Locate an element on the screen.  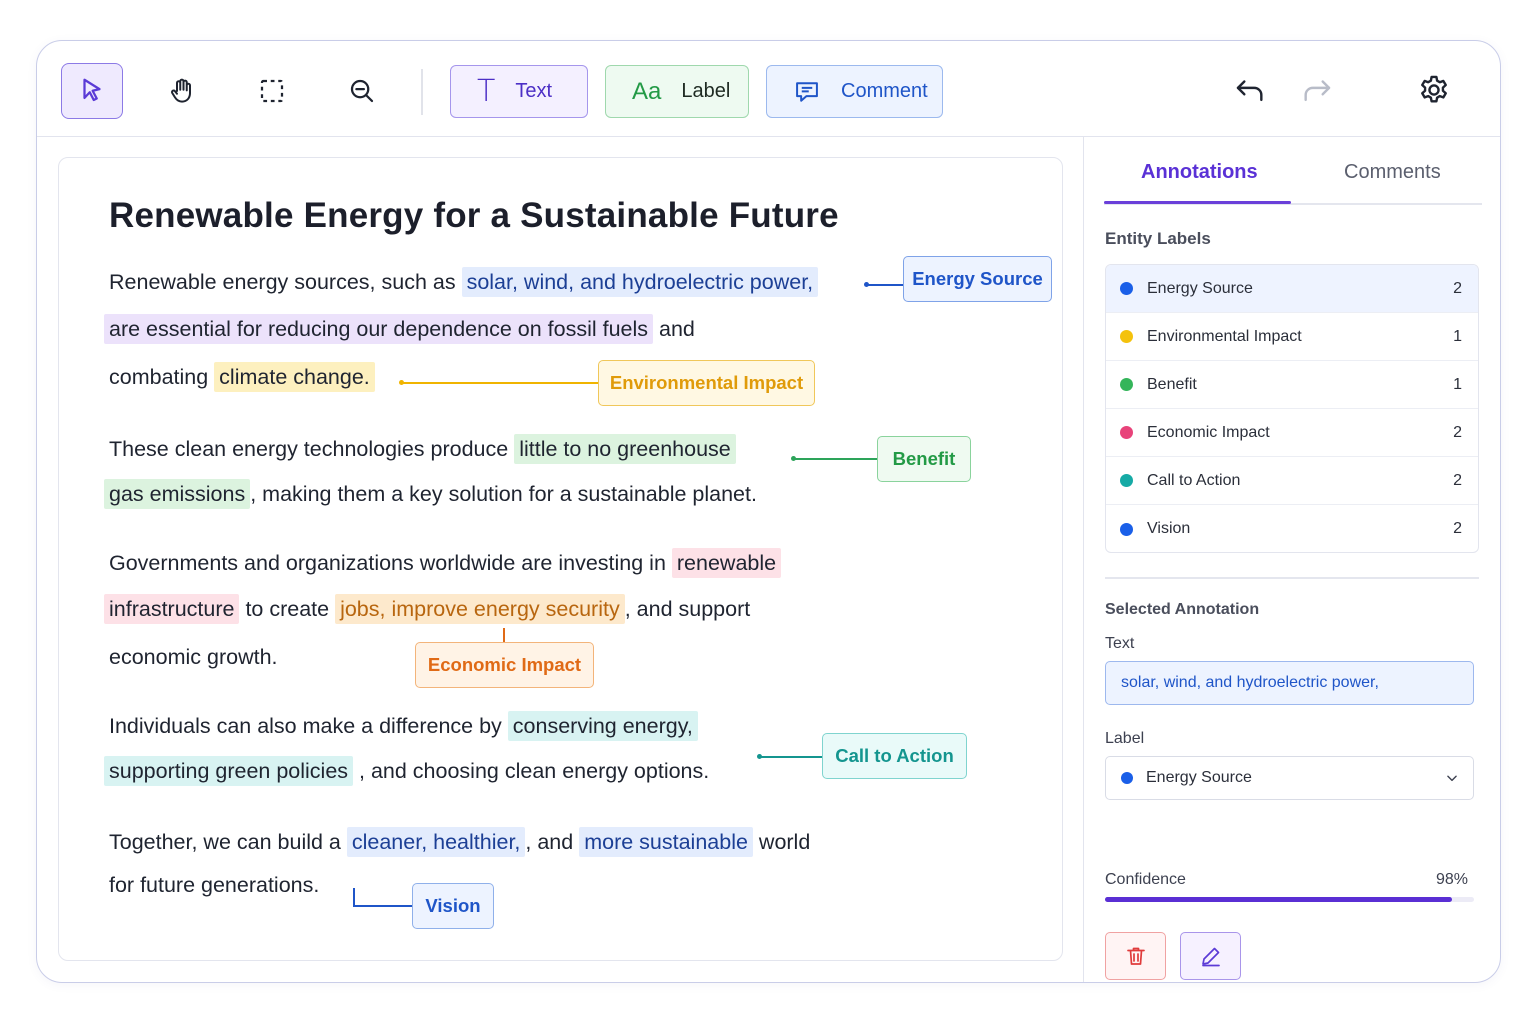
text-run: , and support is located at coordinates (687, 609).